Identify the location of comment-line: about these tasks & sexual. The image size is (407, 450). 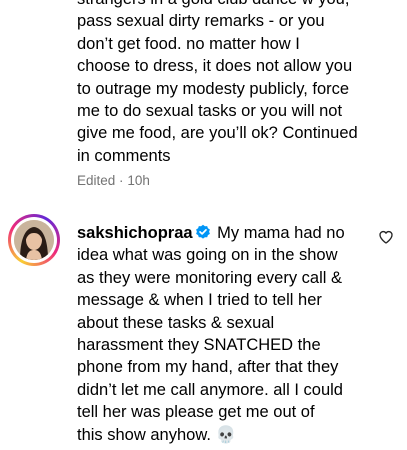
(176, 322).